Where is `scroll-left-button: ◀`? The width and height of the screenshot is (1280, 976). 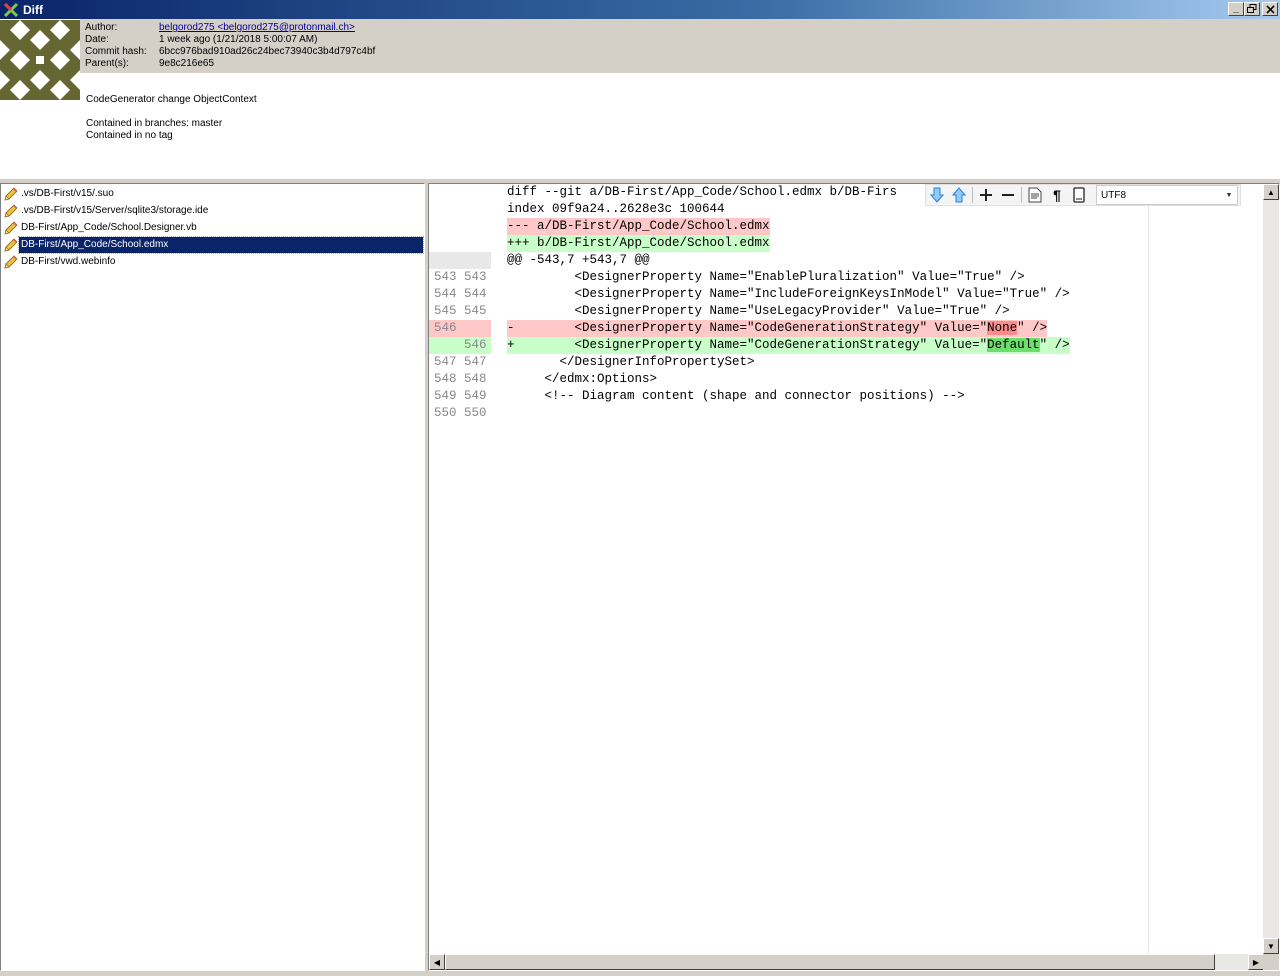 scroll-left-button: ◀ is located at coordinates (437, 962).